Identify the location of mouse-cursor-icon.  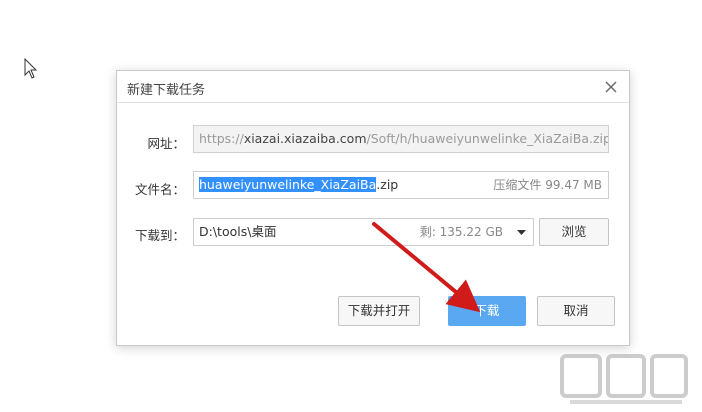
(31, 68).